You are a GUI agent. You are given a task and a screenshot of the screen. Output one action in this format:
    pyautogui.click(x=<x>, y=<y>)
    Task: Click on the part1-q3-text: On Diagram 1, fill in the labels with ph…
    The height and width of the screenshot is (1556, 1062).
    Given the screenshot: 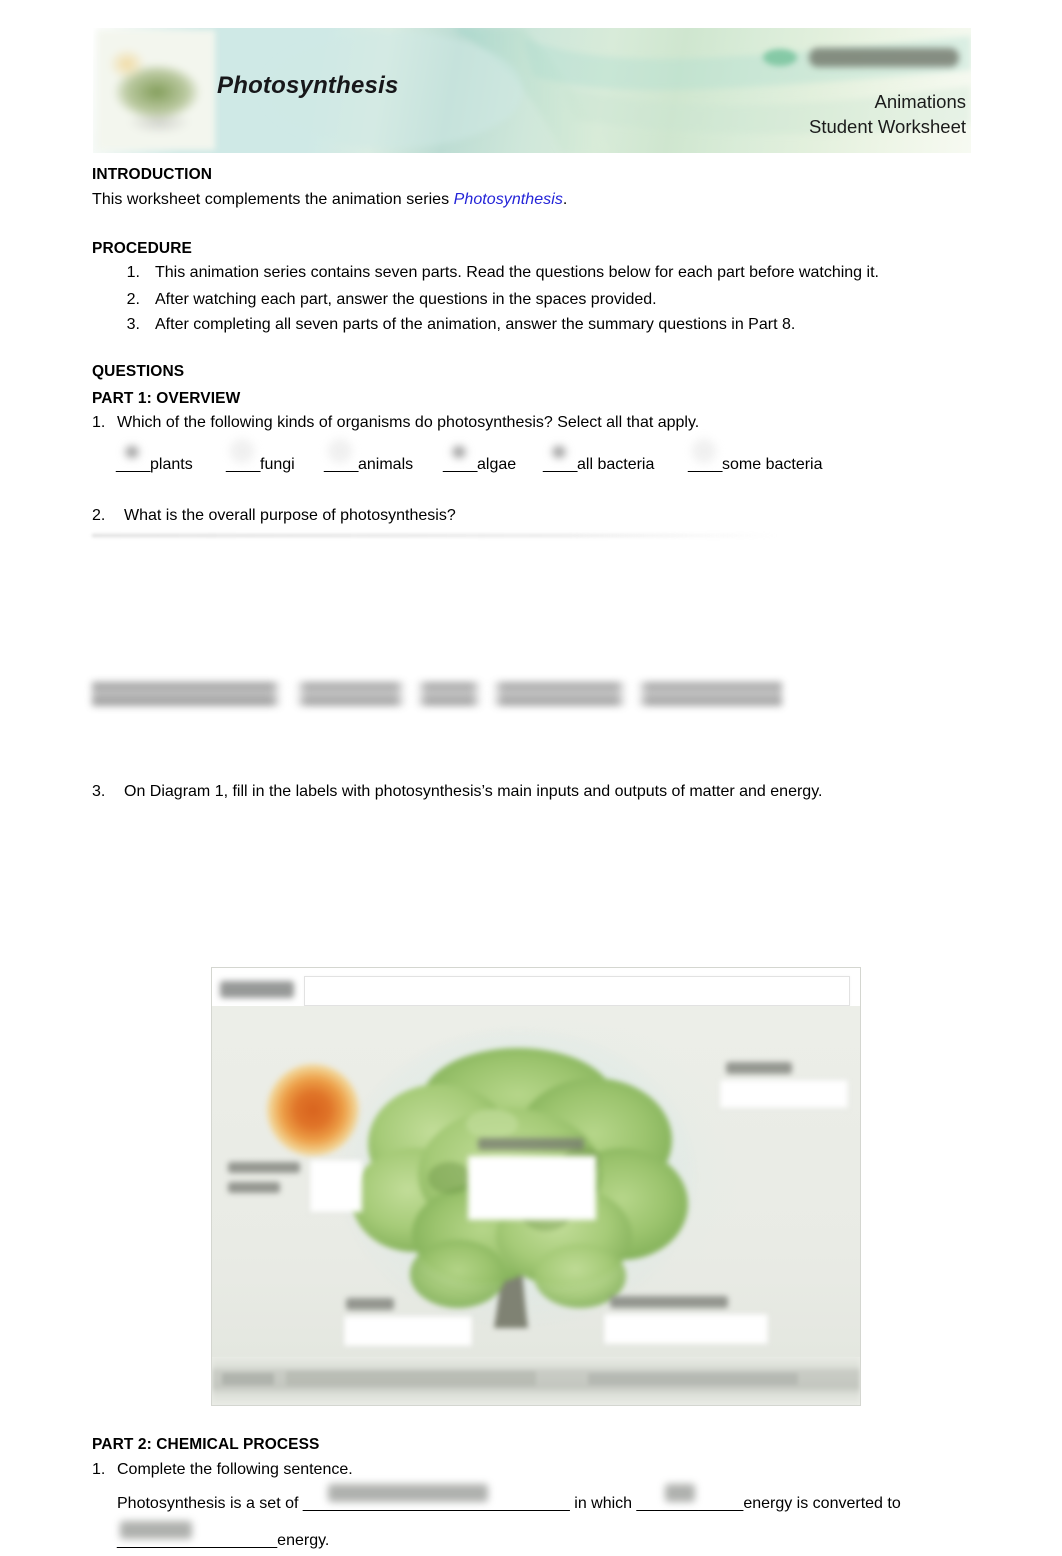 What is the action you would take?
    pyautogui.click(x=473, y=791)
    